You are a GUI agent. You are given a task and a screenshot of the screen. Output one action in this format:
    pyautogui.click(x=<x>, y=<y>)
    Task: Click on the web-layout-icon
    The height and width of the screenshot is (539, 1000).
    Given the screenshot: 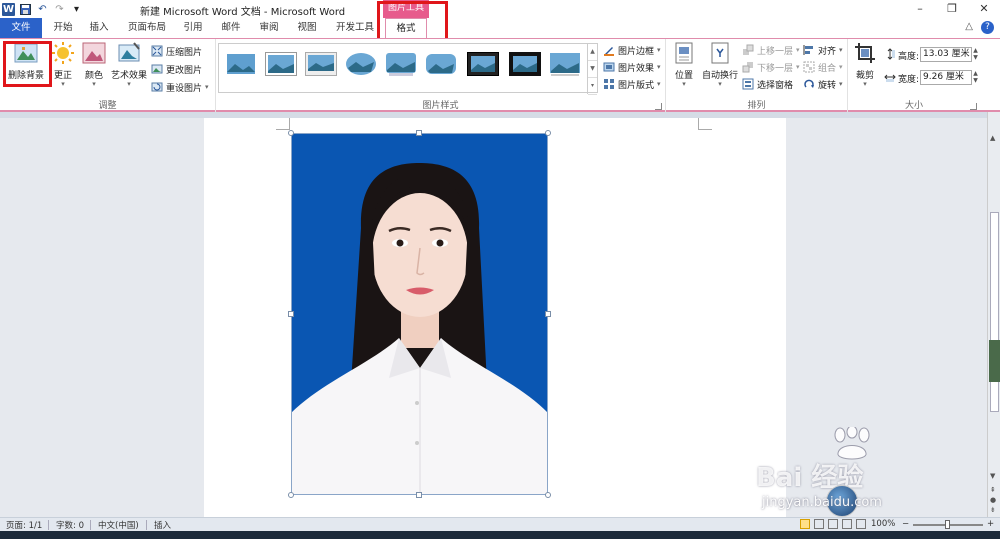 What is the action you would take?
    pyautogui.click(x=833, y=524)
    